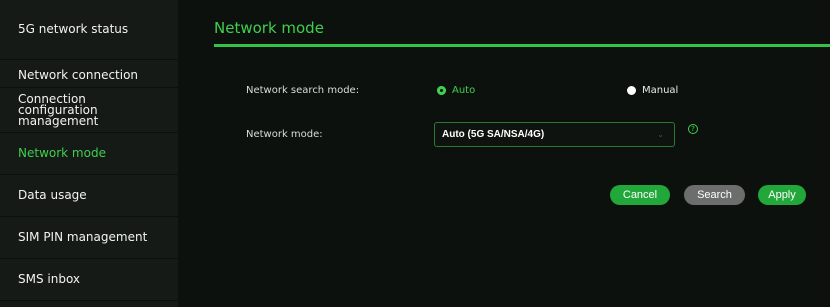 This screenshot has width=830, height=307. What do you see at coordinates (89, 280) in the screenshot?
I see `sidebar-item-sms-inbox: SMS inbox` at bounding box center [89, 280].